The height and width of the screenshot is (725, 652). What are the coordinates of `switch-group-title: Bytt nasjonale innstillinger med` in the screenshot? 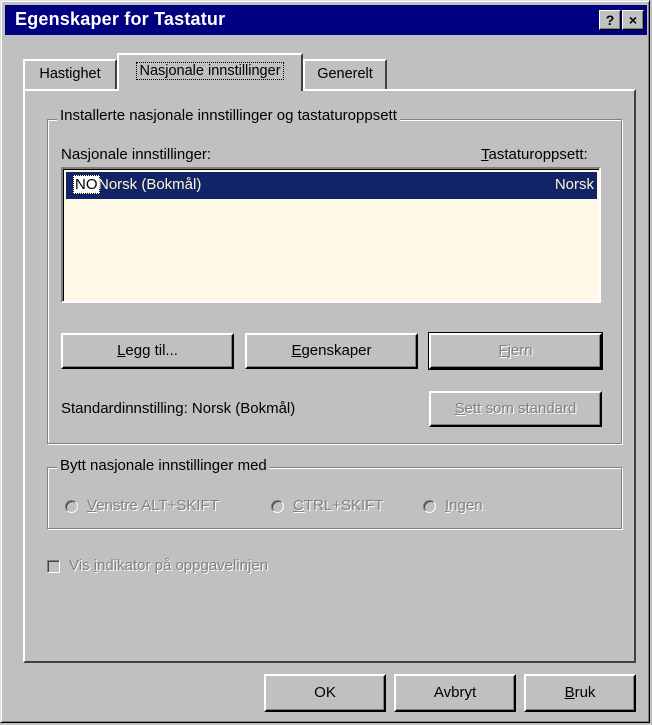 It's located at (163, 465).